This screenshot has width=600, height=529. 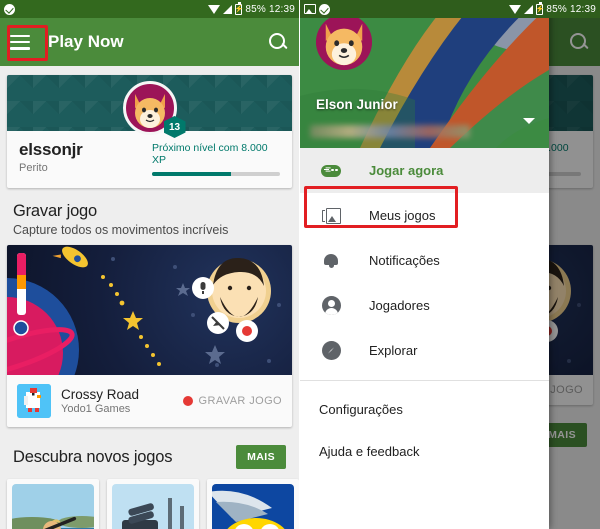 I want to click on game-name: Crossy Road, so click(x=100, y=394).